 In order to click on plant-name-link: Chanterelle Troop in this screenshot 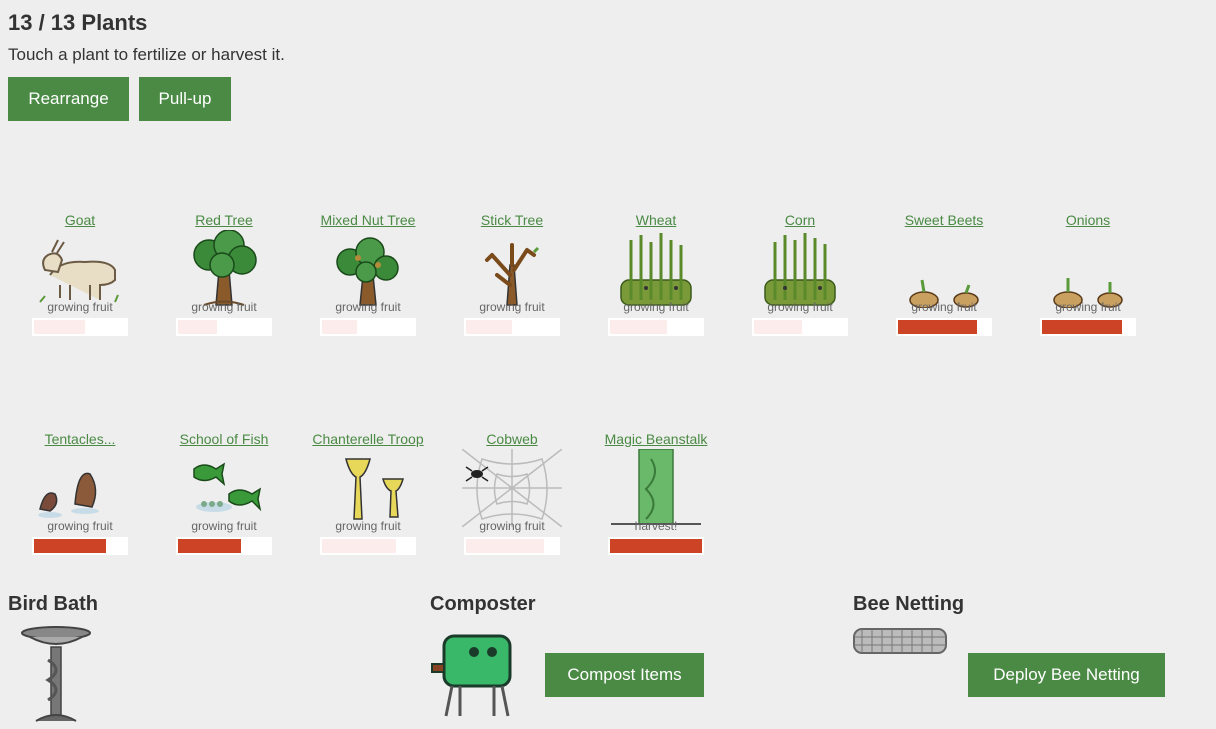, I will do `click(368, 439)`.